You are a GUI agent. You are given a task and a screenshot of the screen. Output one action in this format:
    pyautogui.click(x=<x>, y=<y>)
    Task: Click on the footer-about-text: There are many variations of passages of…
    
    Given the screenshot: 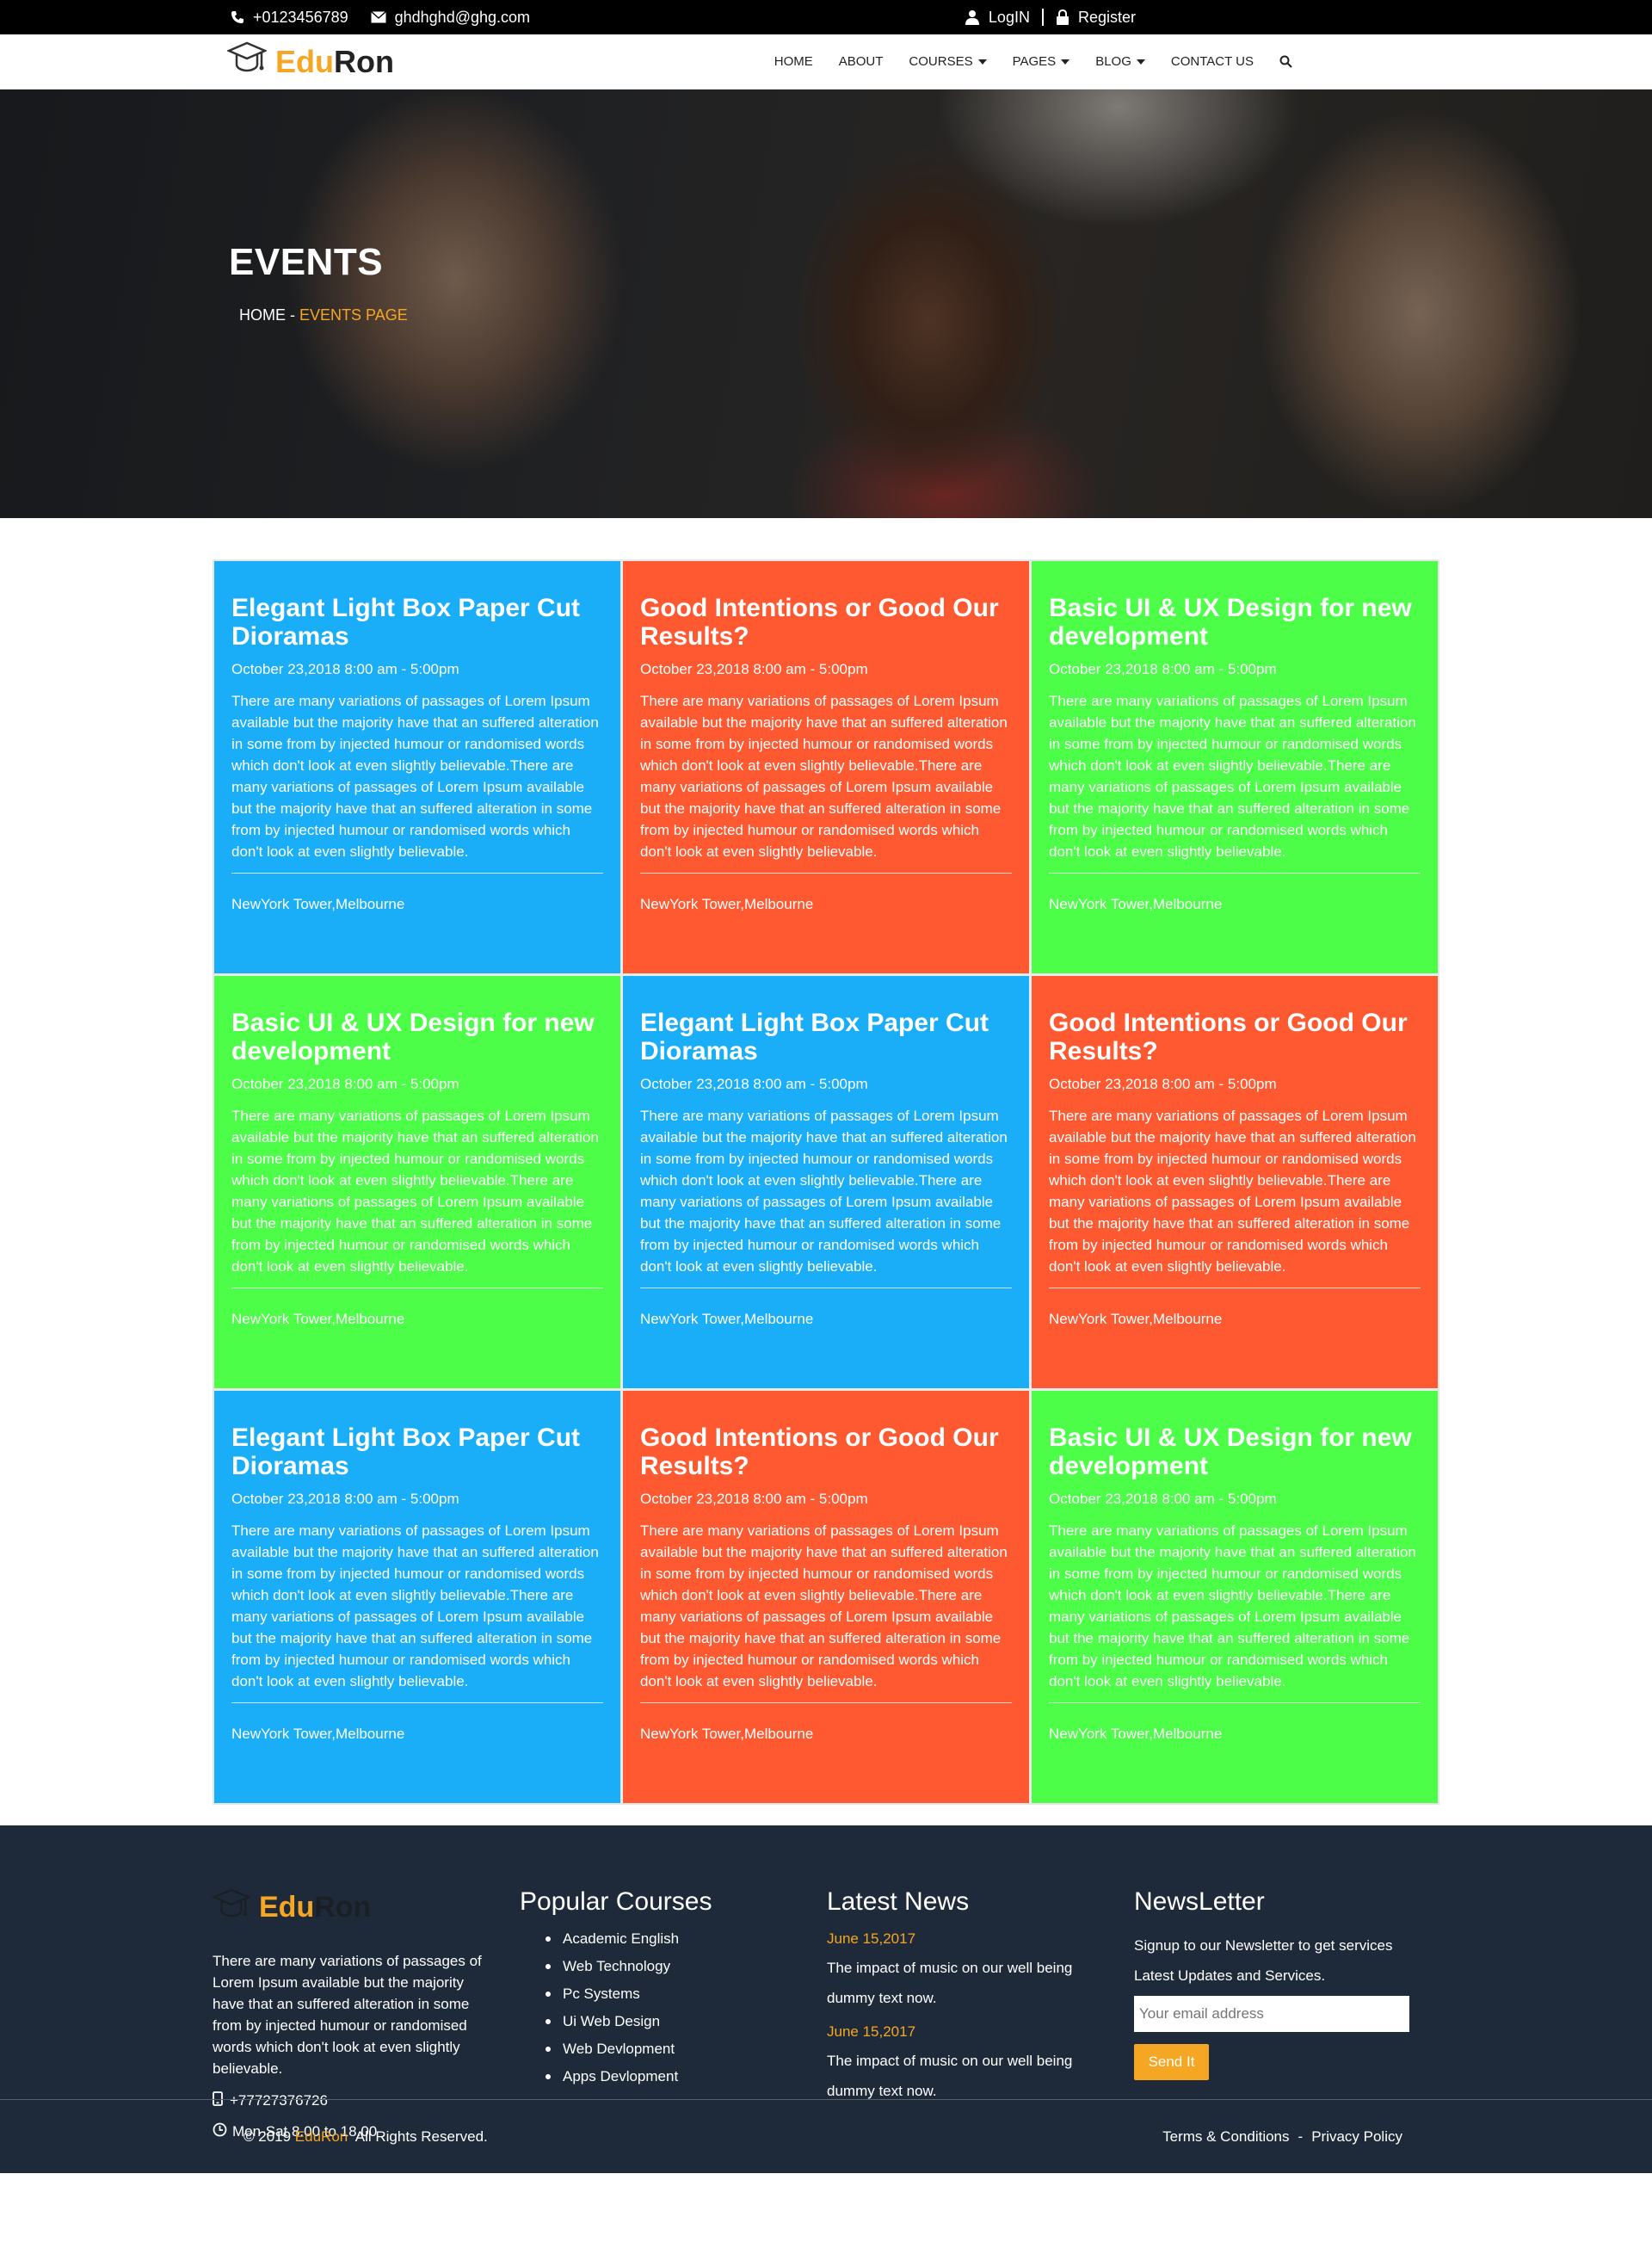 What is the action you would take?
    pyautogui.click(x=347, y=2015)
    